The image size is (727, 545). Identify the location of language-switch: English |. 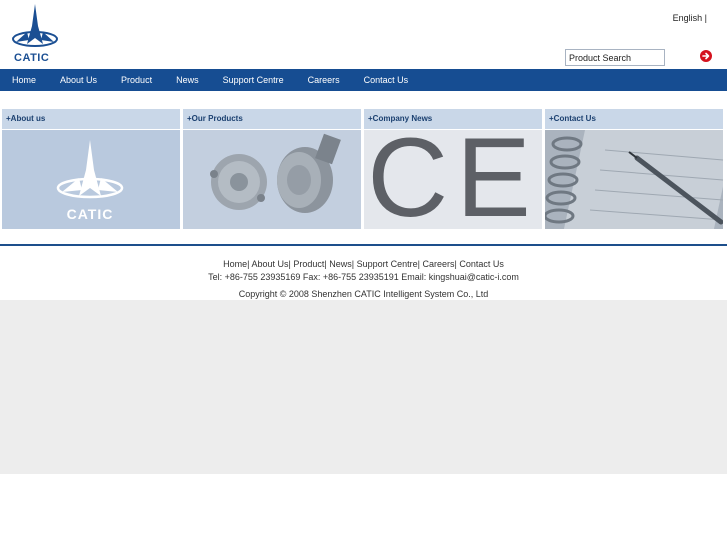
(690, 18).